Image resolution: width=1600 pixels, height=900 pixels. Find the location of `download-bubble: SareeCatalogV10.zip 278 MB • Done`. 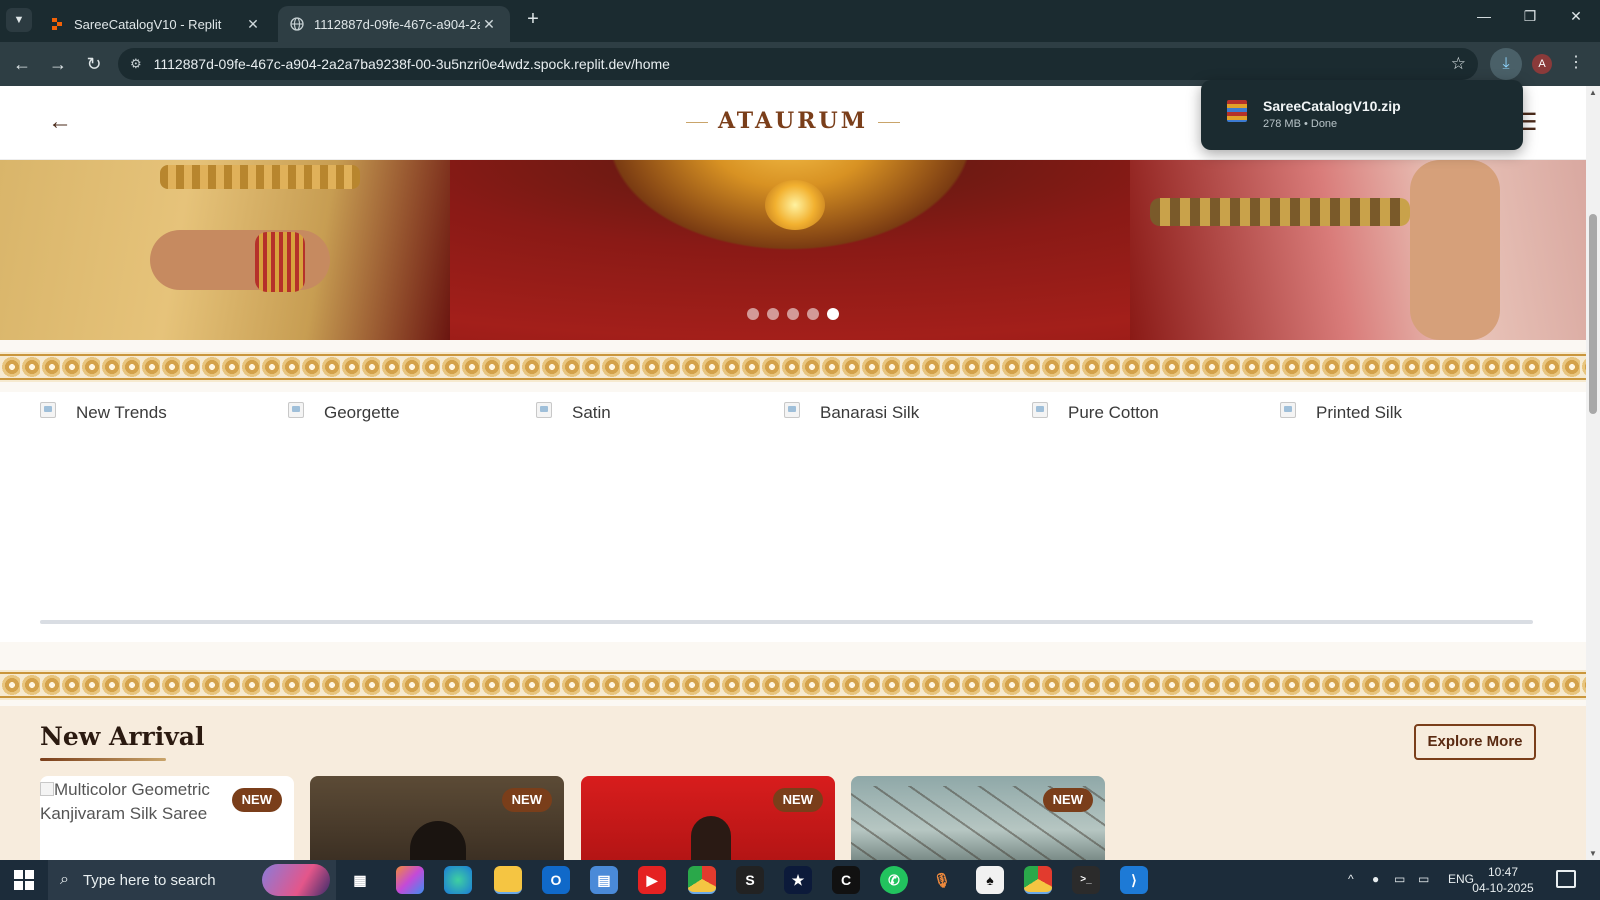

download-bubble: SareeCatalogV10.zip 278 MB • Done is located at coordinates (1362, 115).